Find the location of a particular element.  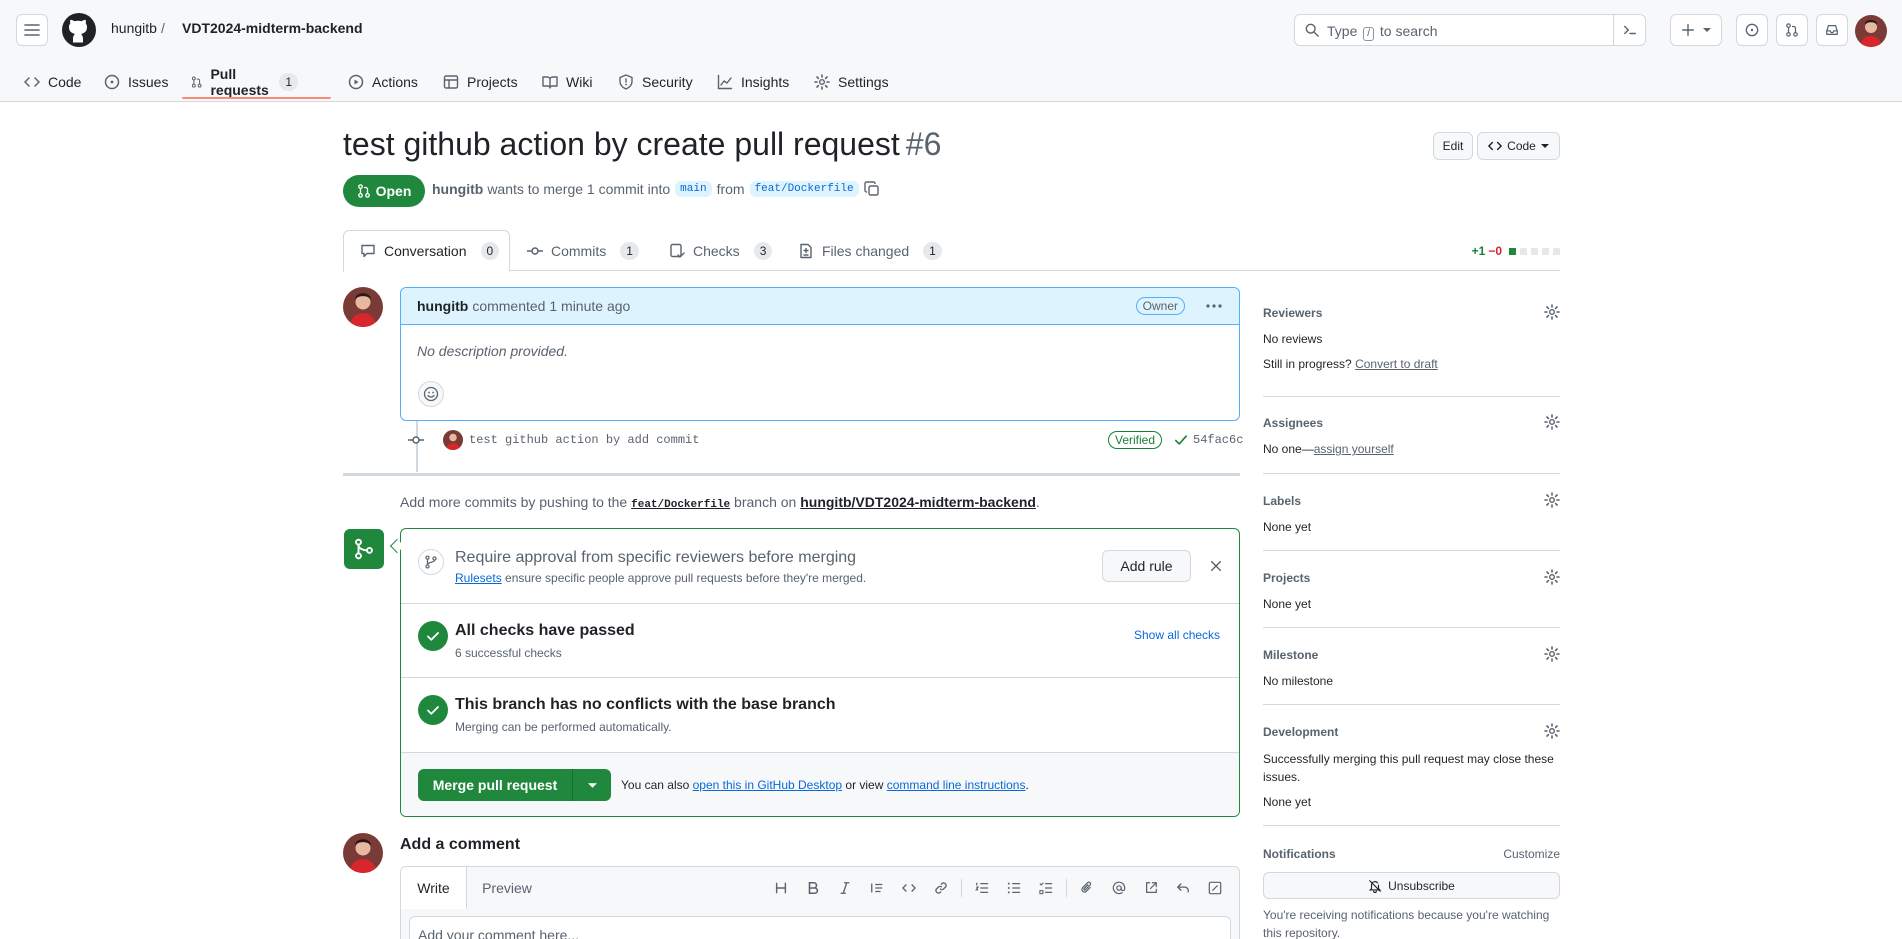

active-tab-indicator is located at coordinates (256, 98).